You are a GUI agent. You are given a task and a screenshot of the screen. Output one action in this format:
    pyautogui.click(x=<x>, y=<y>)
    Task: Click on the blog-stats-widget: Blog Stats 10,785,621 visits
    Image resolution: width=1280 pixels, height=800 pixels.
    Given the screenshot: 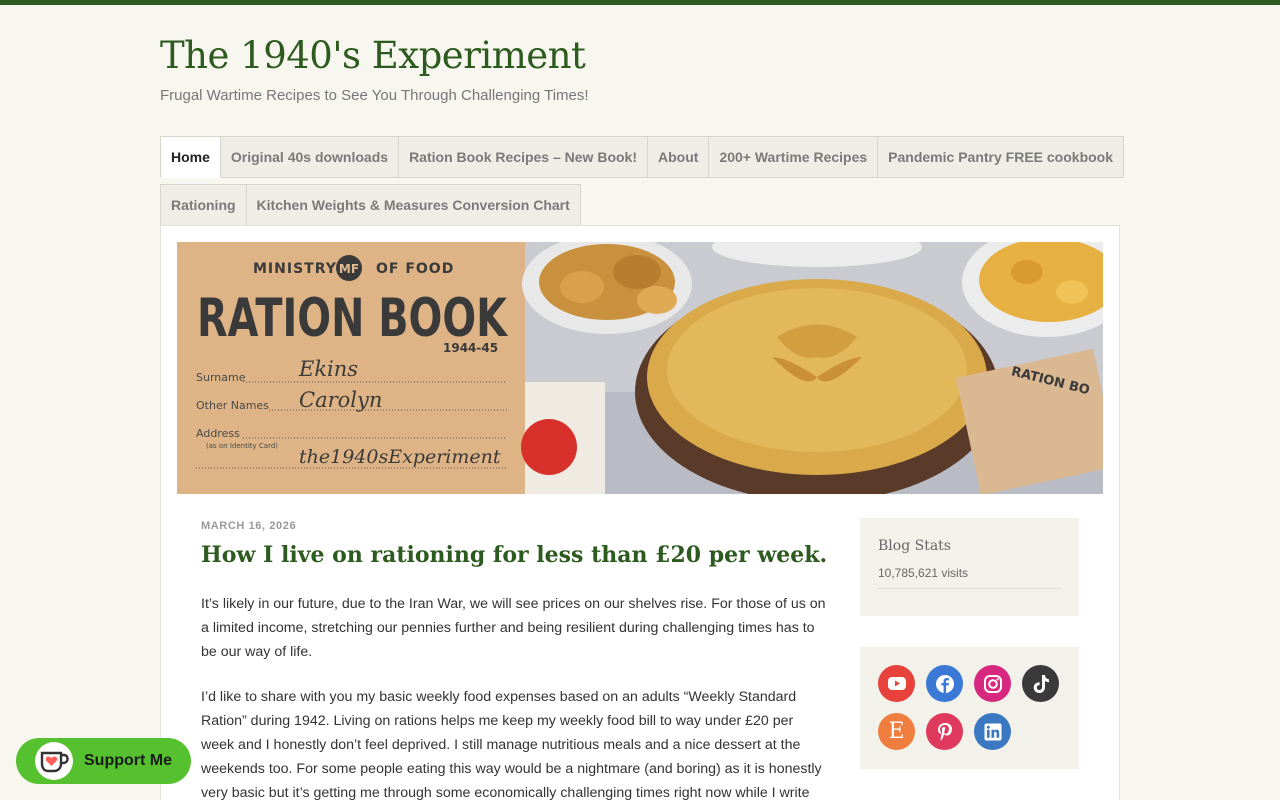 What is the action you would take?
    pyautogui.click(x=969, y=567)
    